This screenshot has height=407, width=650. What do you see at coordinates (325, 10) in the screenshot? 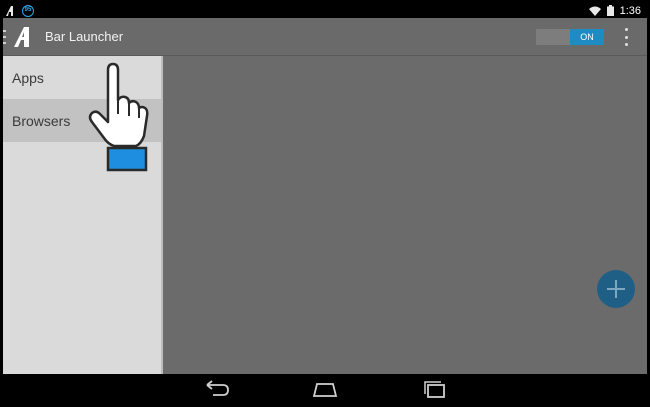
I see `status-bar: 95 1:36` at bounding box center [325, 10].